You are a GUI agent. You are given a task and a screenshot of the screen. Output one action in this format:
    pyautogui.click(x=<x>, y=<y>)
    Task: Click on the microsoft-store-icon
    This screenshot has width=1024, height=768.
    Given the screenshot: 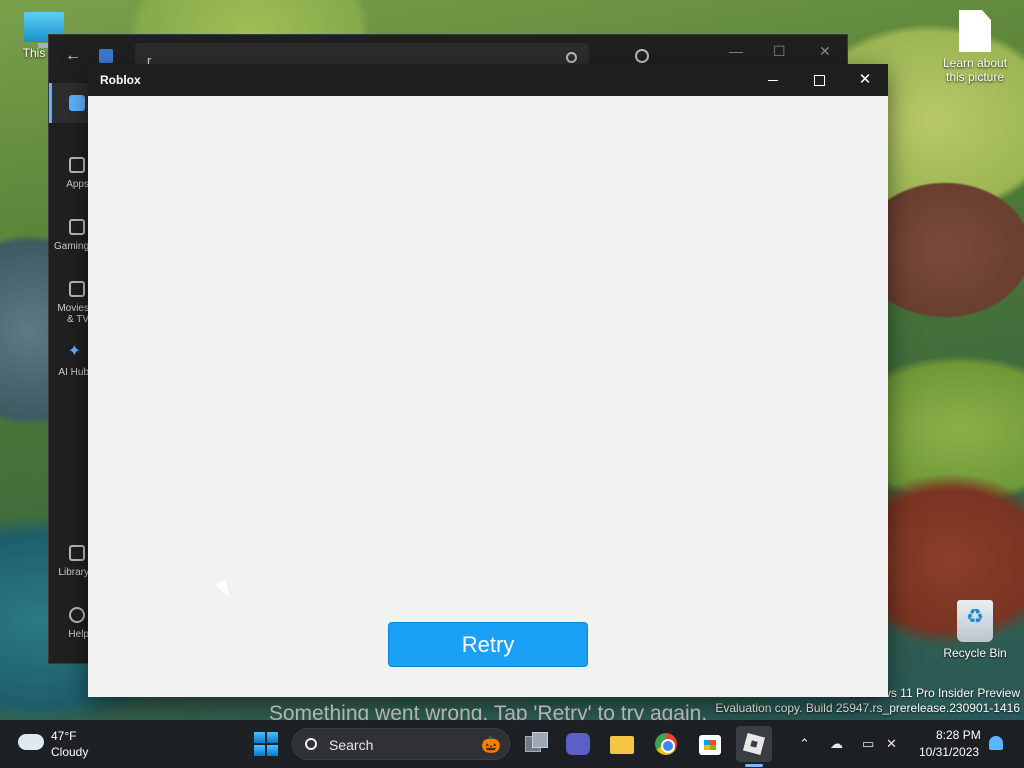 What is the action you would take?
    pyautogui.click(x=710, y=744)
    